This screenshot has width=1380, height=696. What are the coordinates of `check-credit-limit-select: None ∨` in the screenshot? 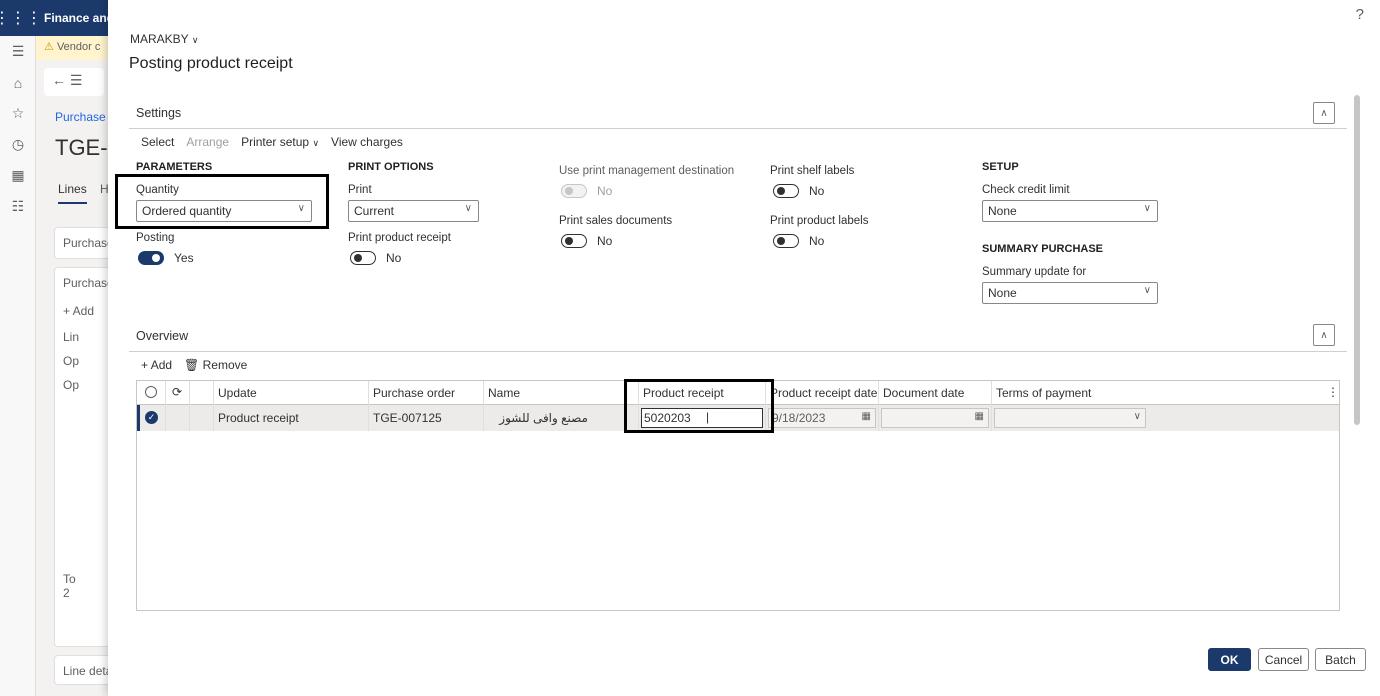 It's located at (1070, 211).